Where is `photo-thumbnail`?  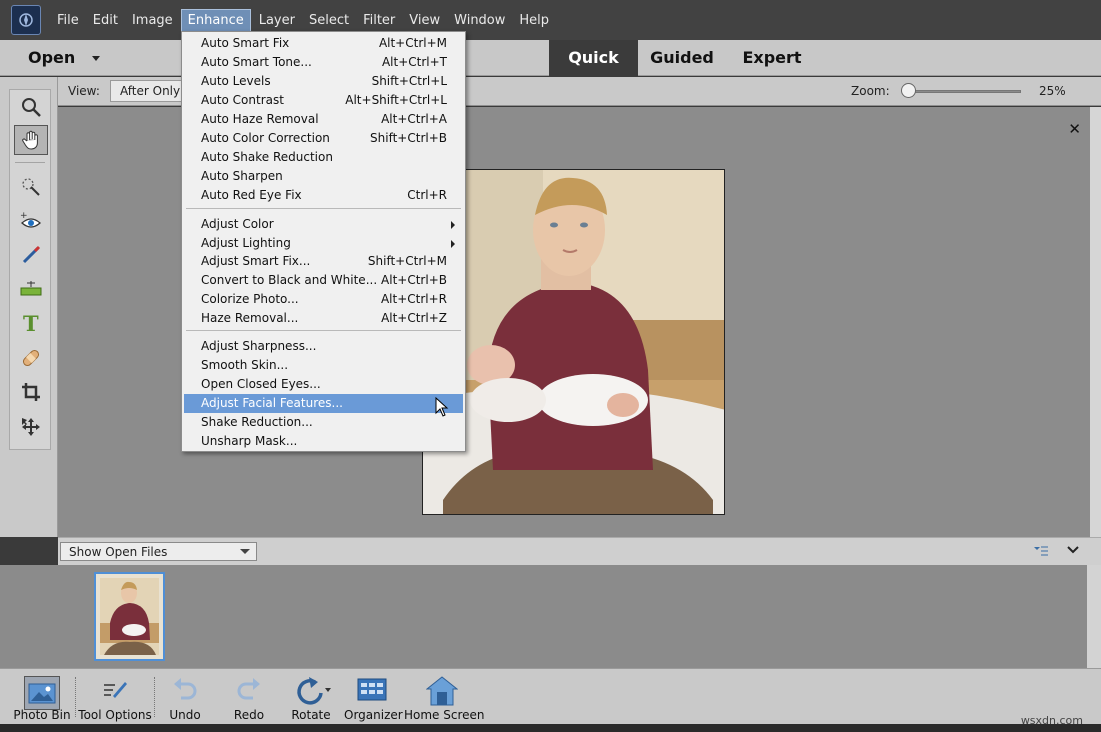
photo-thumbnail is located at coordinates (129, 616).